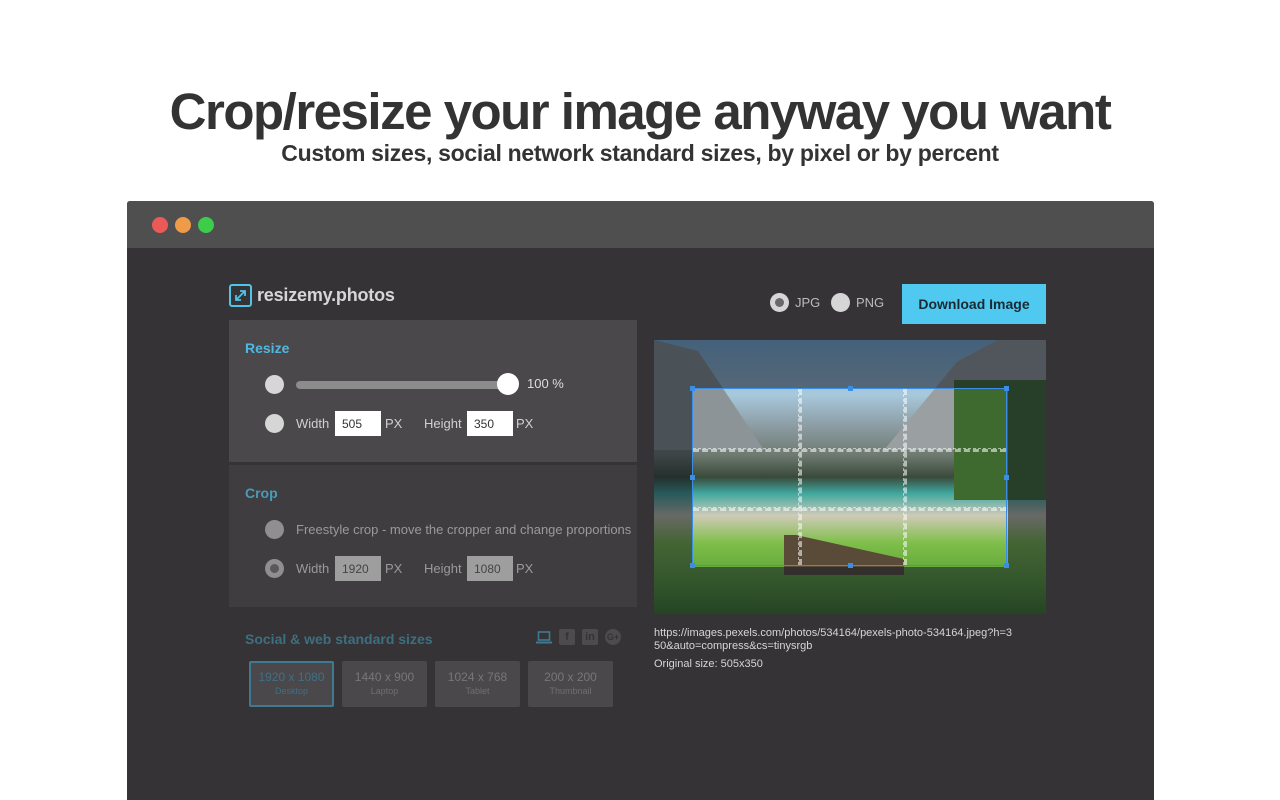 Image resolution: width=1280 pixels, height=800 pixels. I want to click on window-titlebar, so click(640, 224).